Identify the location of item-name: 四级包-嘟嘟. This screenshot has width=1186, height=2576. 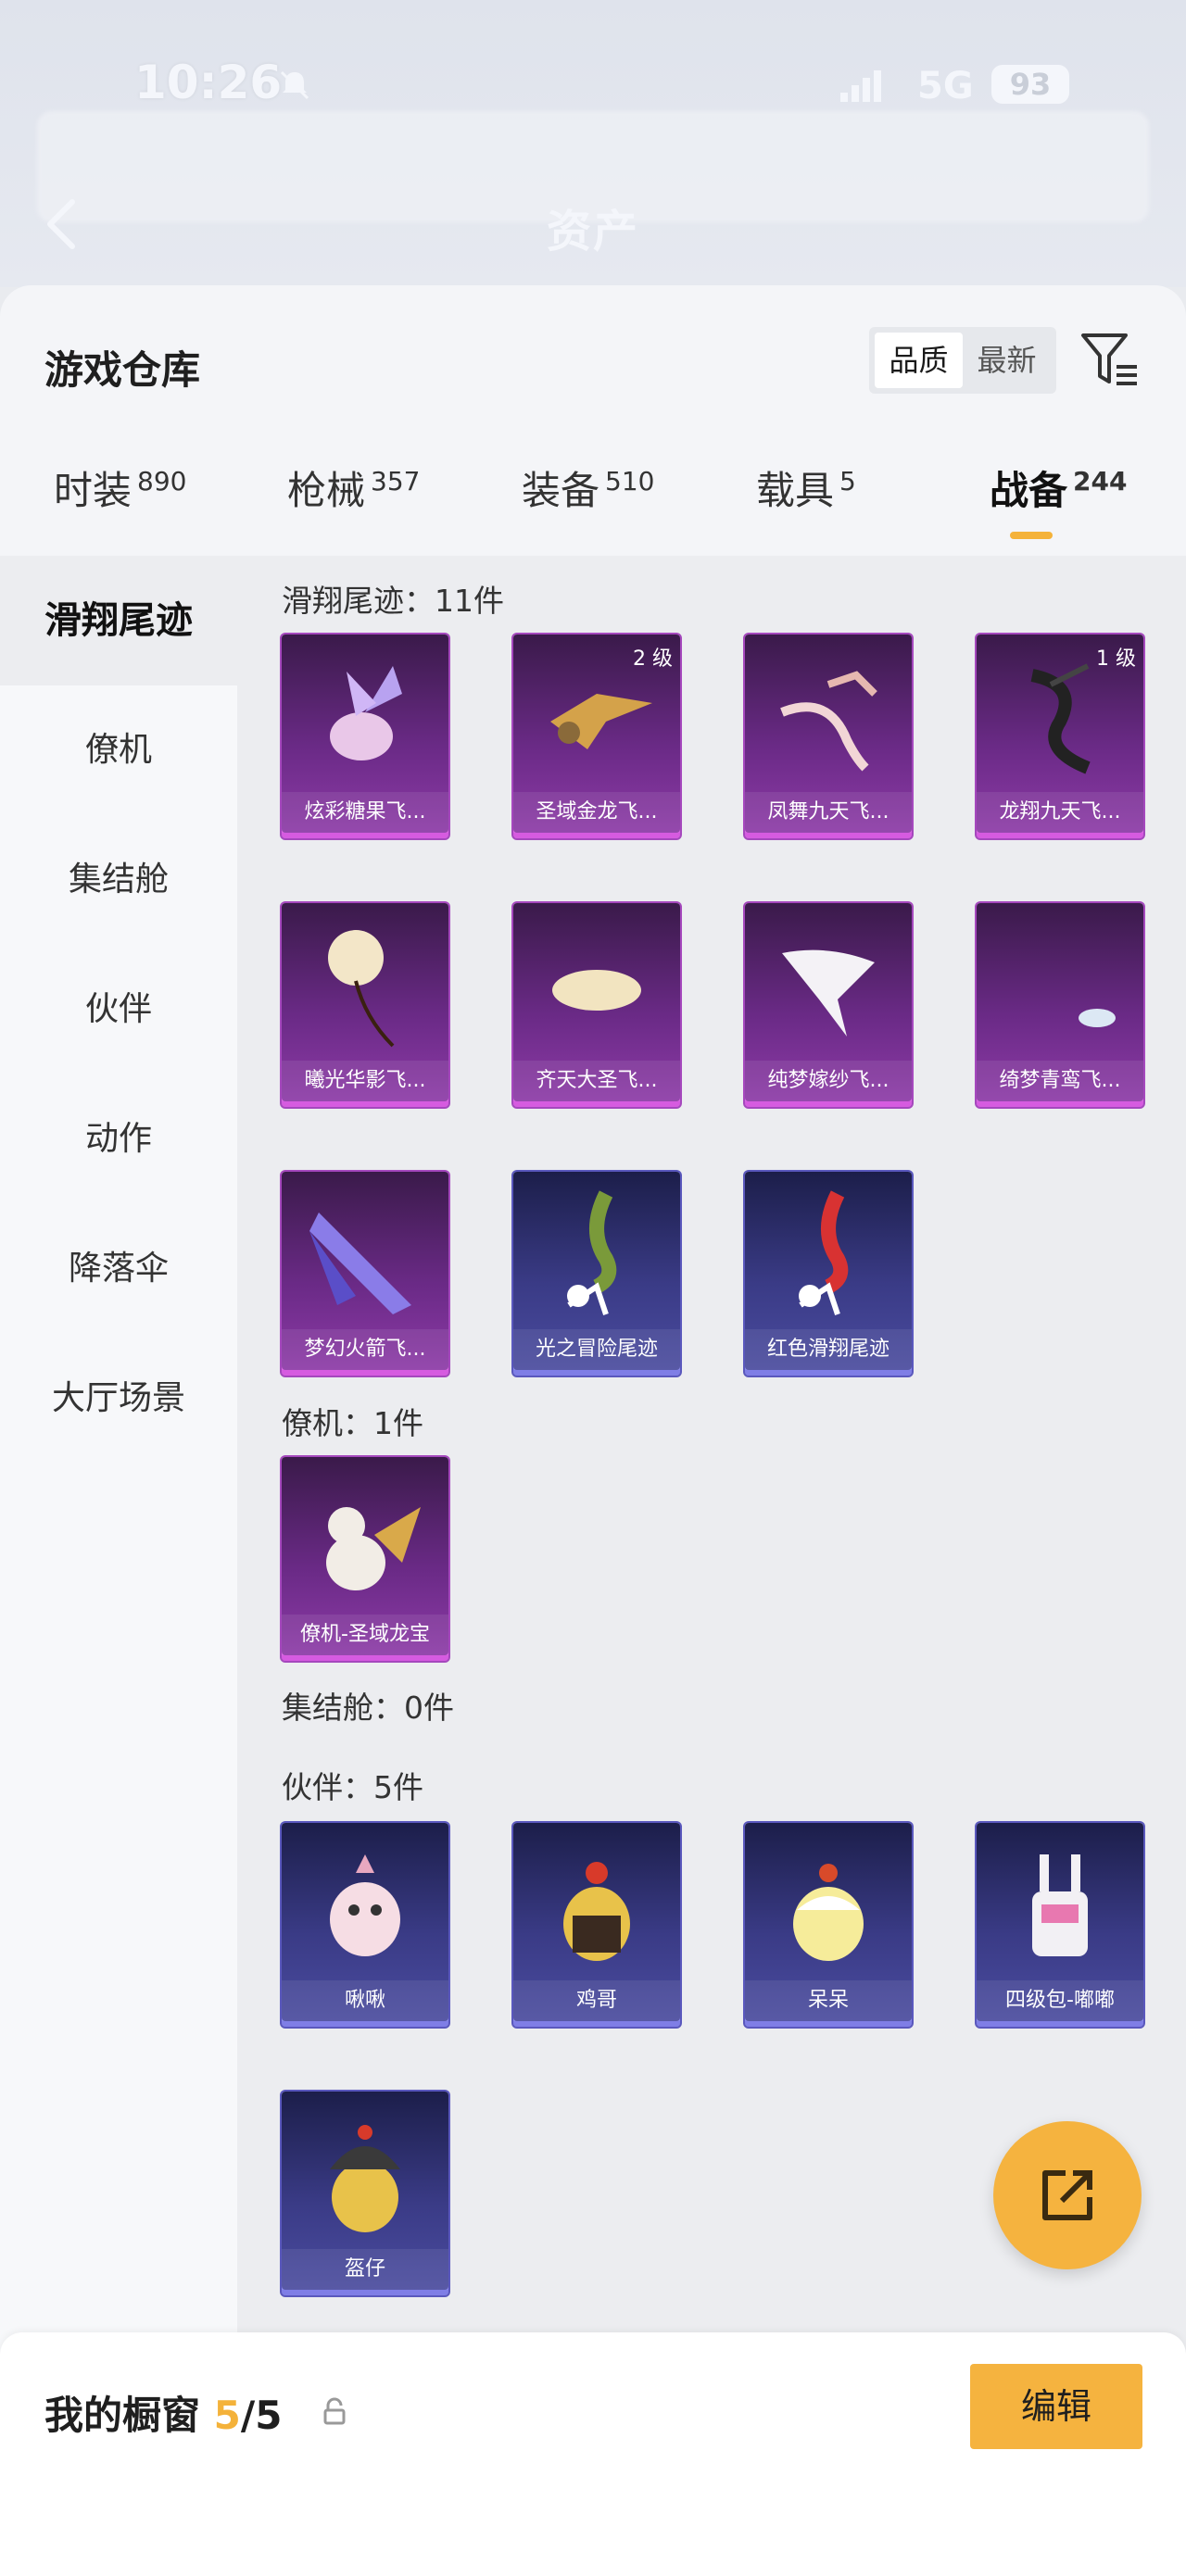
(1060, 2000).